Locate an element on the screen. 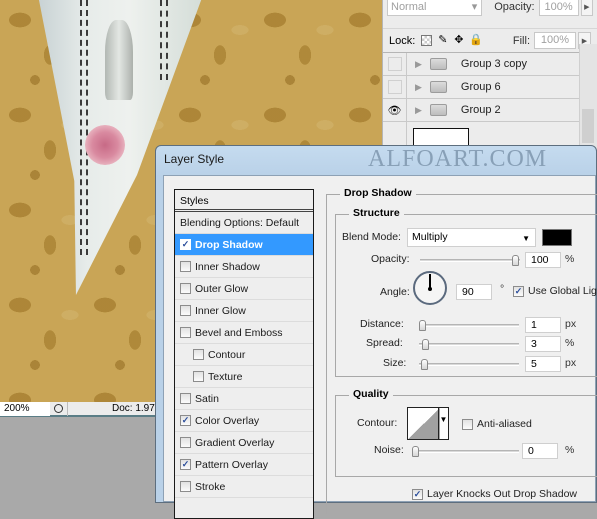 Image resolution: width=597 pixels, height=519 pixels. angle-field: 90 is located at coordinates (474, 292).